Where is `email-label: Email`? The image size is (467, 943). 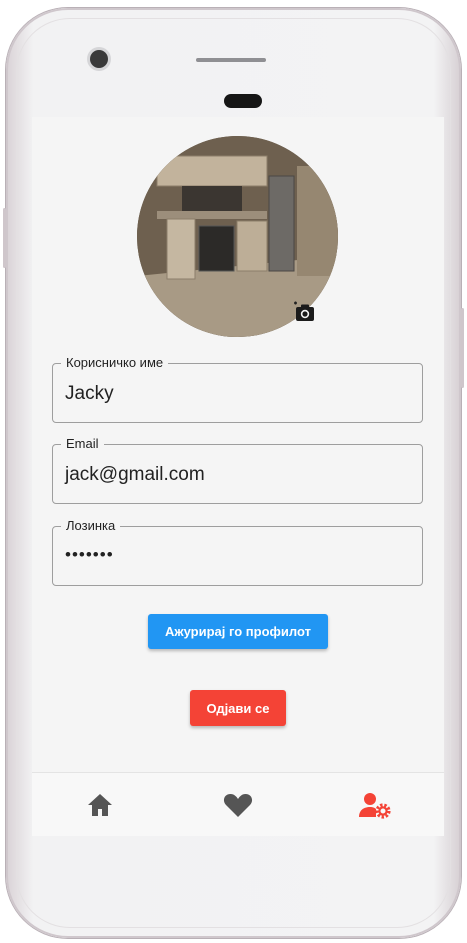 email-label: Email is located at coordinates (82, 444).